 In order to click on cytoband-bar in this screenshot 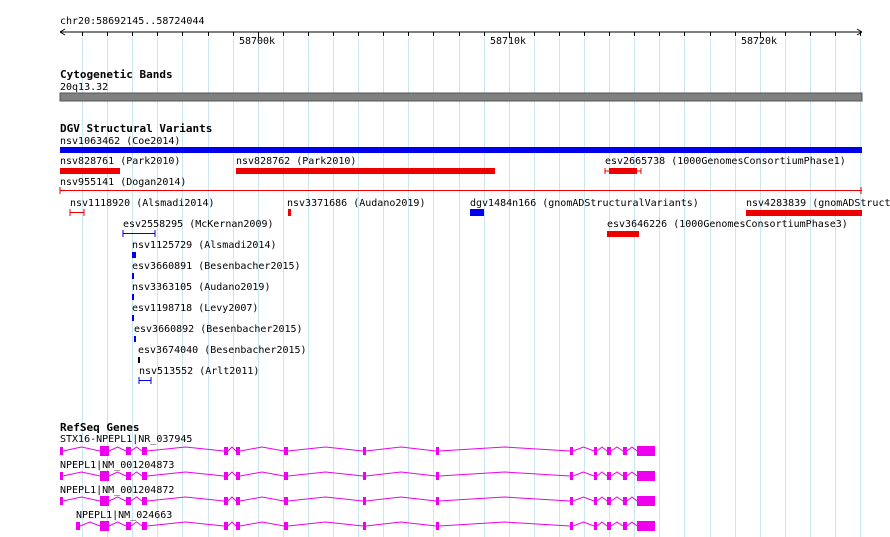, I will do `click(461, 97)`.